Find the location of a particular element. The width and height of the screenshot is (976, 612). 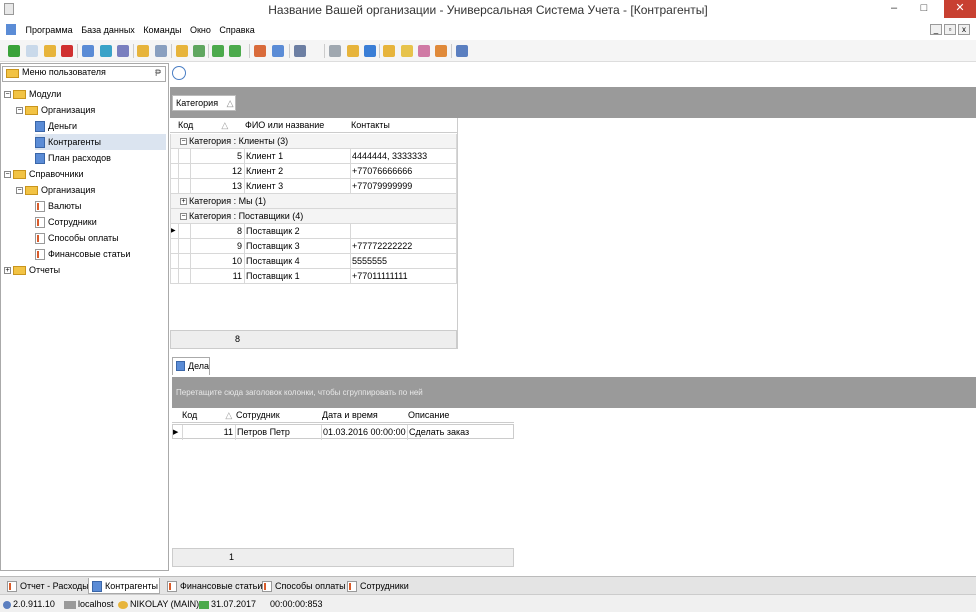

cell-name: Поставщик 4 is located at coordinates (298, 261).